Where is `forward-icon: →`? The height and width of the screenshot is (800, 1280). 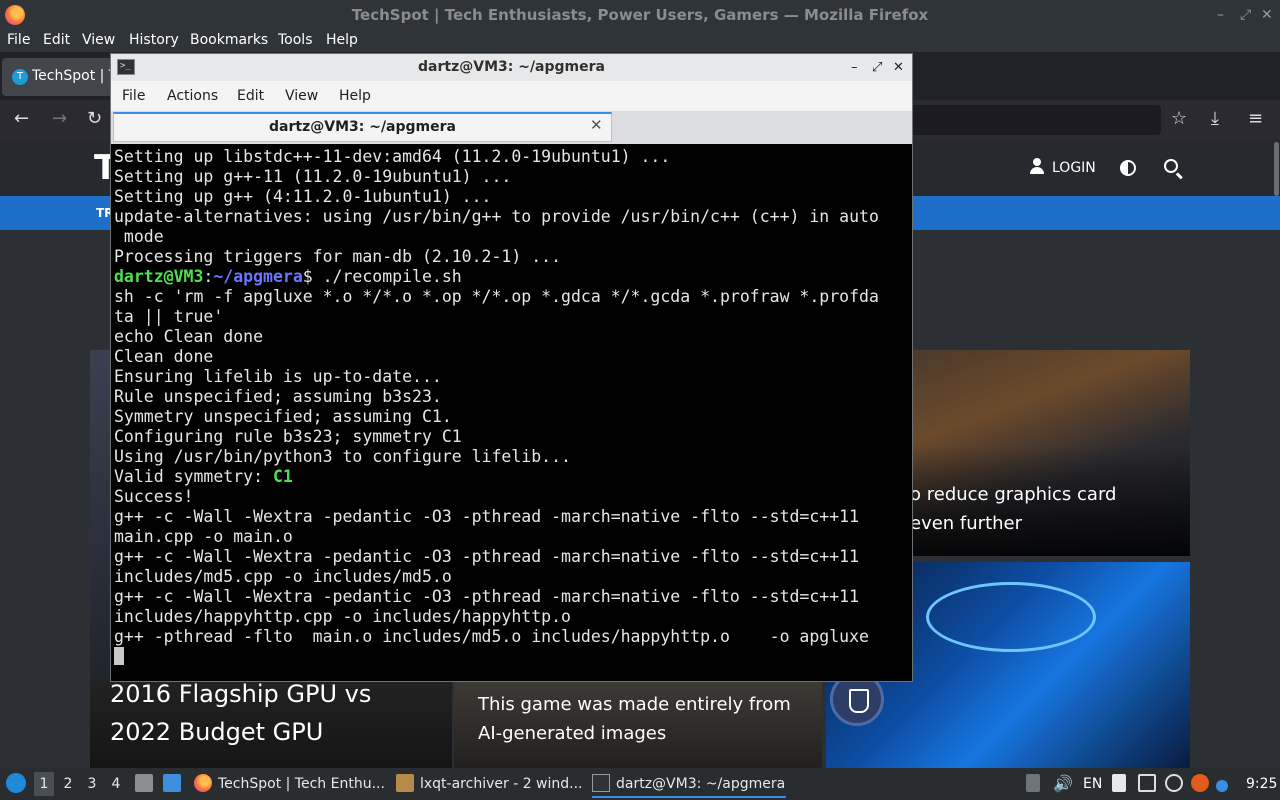 forward-icon: → is located at coordinates (59, 118).